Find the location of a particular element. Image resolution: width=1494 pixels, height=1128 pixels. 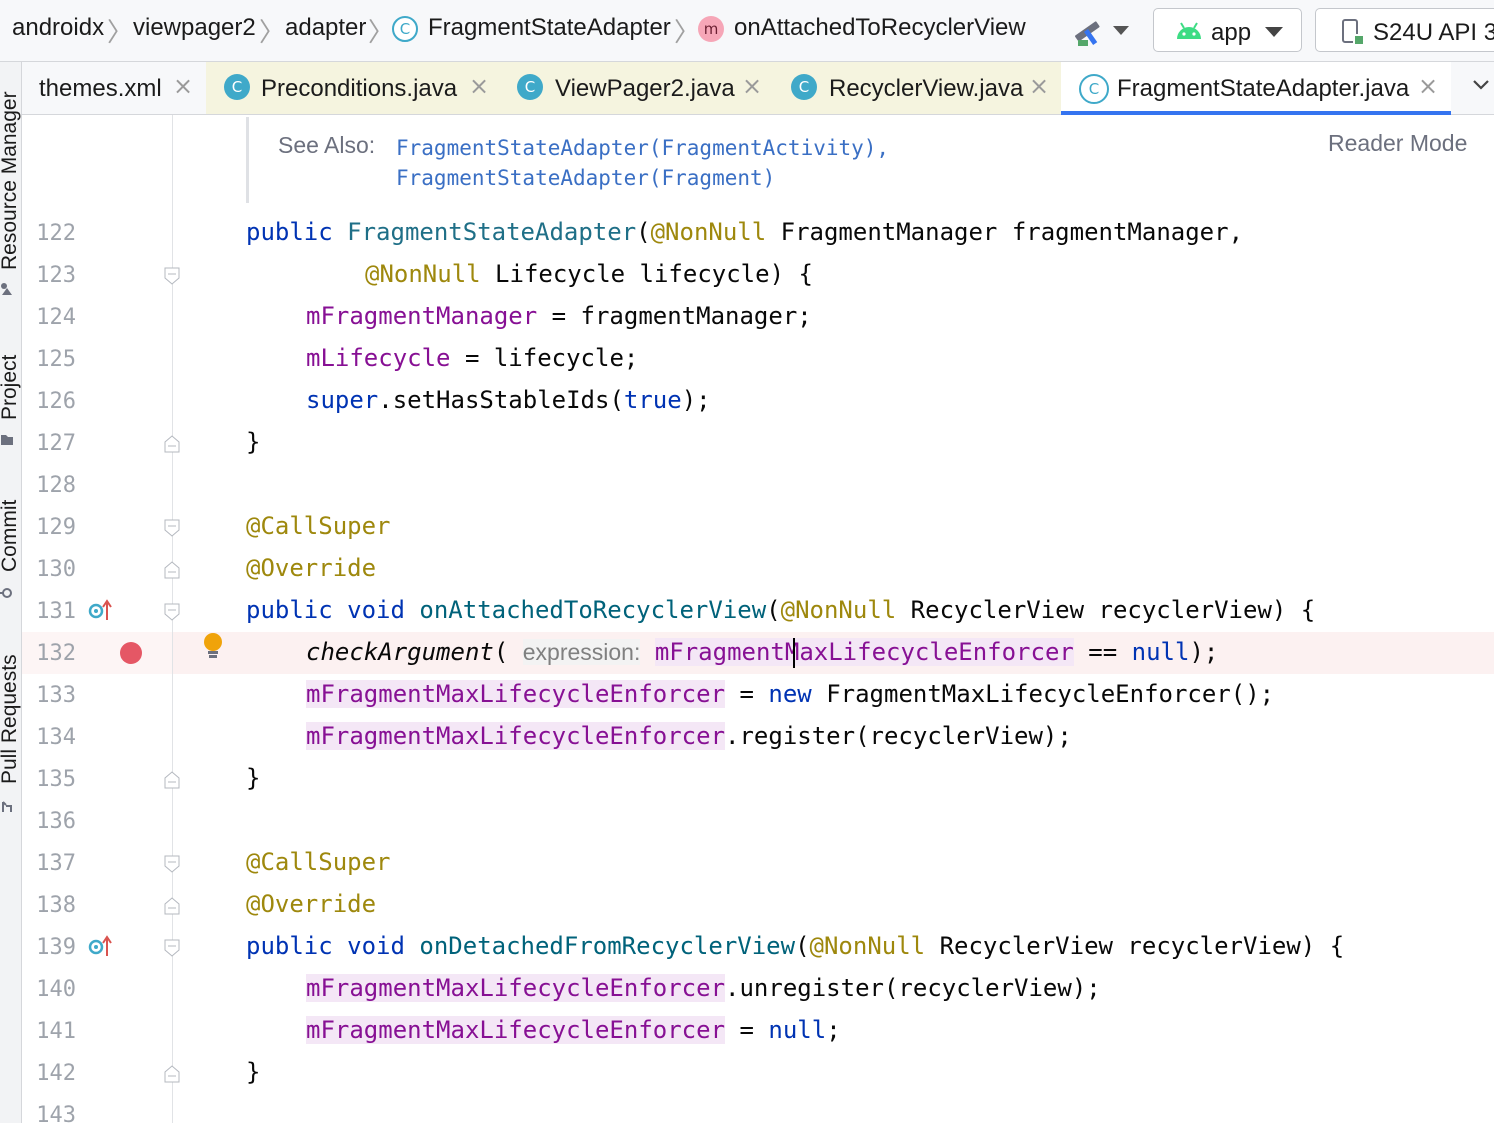

line-number: 128 is located at coordinates (56, 485).